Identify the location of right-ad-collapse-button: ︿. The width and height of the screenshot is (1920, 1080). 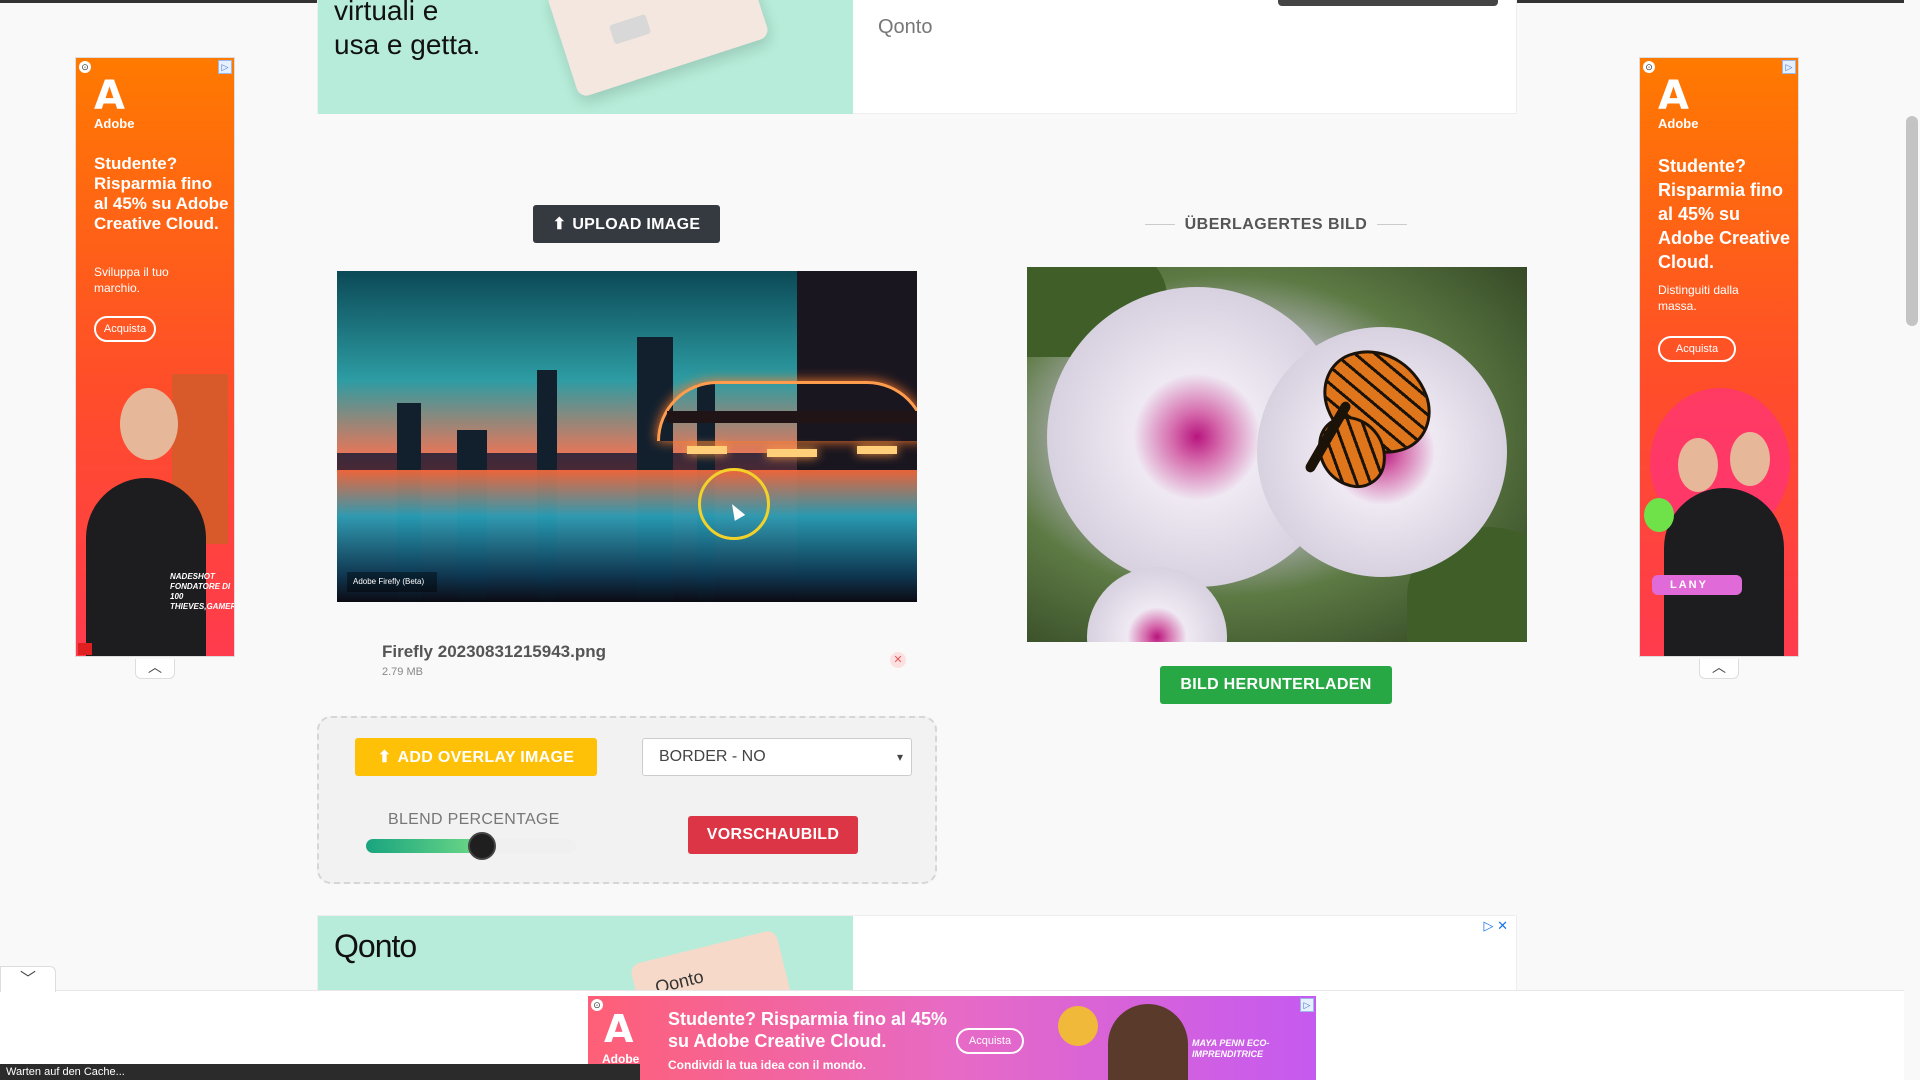
(1719, 669).